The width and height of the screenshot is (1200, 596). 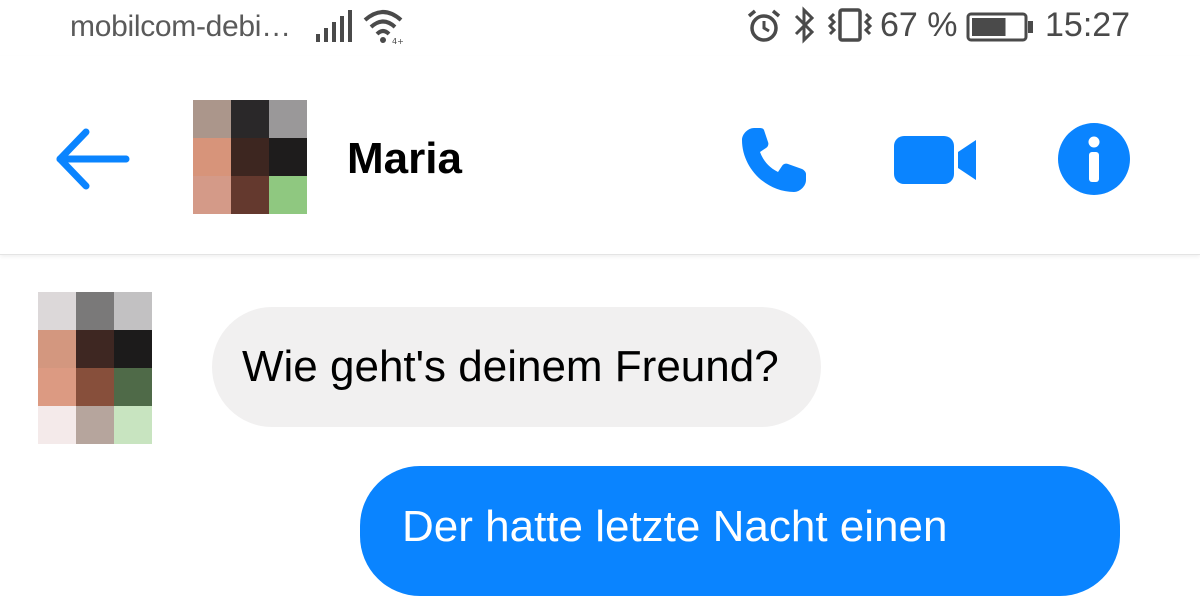 I want to click on phone-icon, so click(x=774, y=160).